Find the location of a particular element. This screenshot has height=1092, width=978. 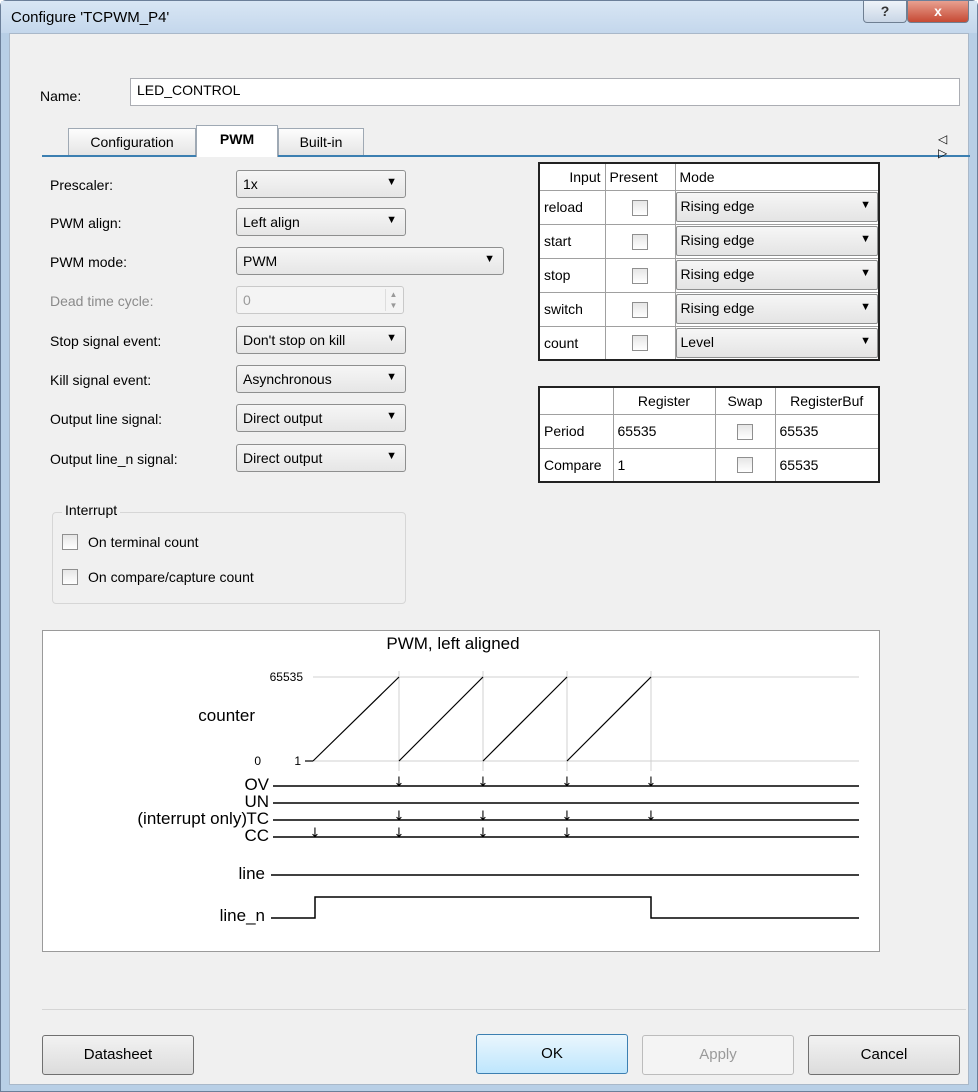

pwm-align-select: Left align ▼ is located at coordinates (321, 222).